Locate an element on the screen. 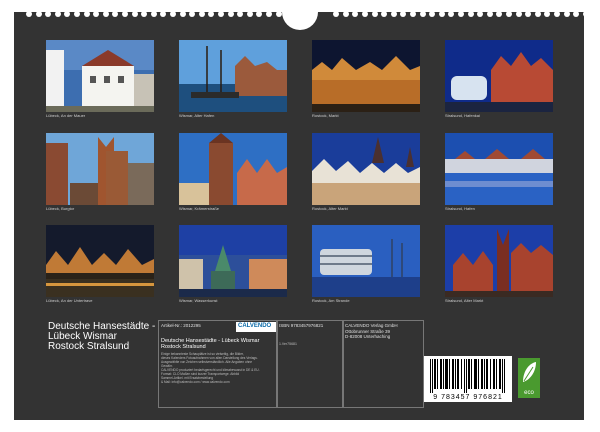 Image resolution: width=600 pixels, height=432 pixels. photo-caption: Rostock, Am Strande is located at coordinates (331, 300).